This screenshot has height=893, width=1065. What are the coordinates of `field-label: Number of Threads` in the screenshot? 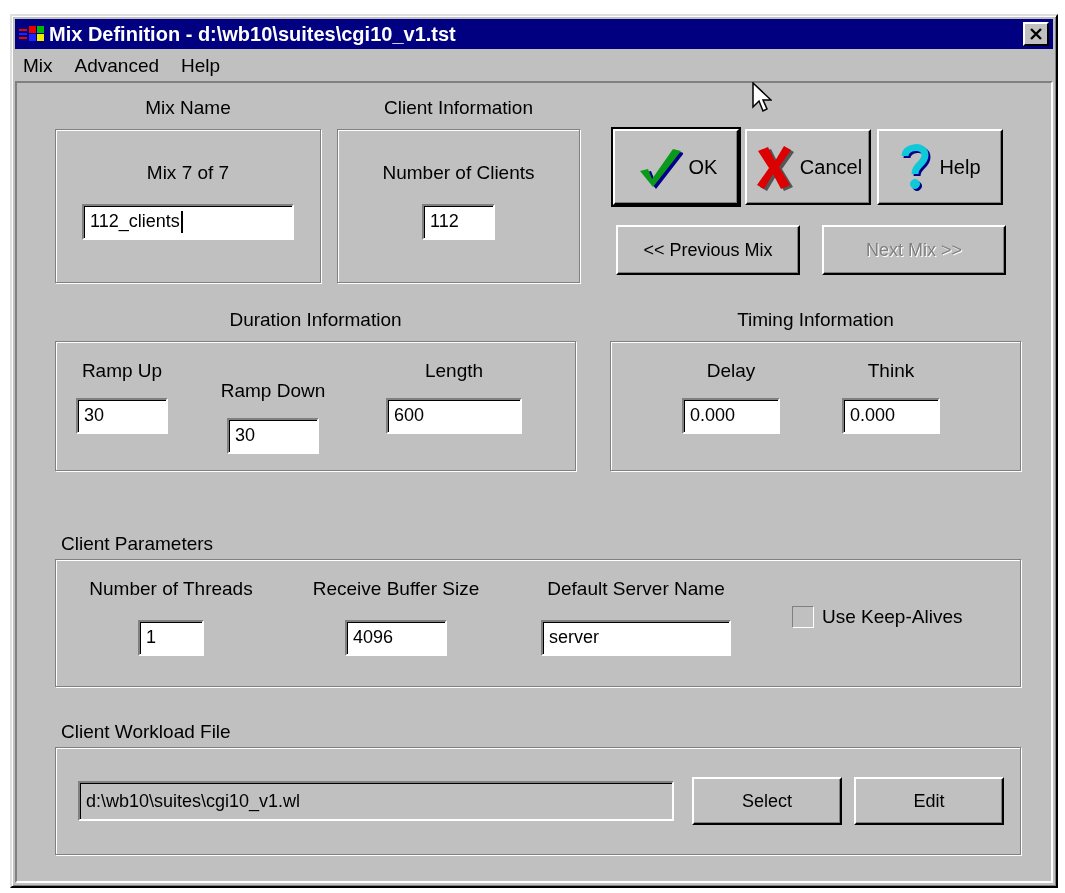 It's located at (171, 589).